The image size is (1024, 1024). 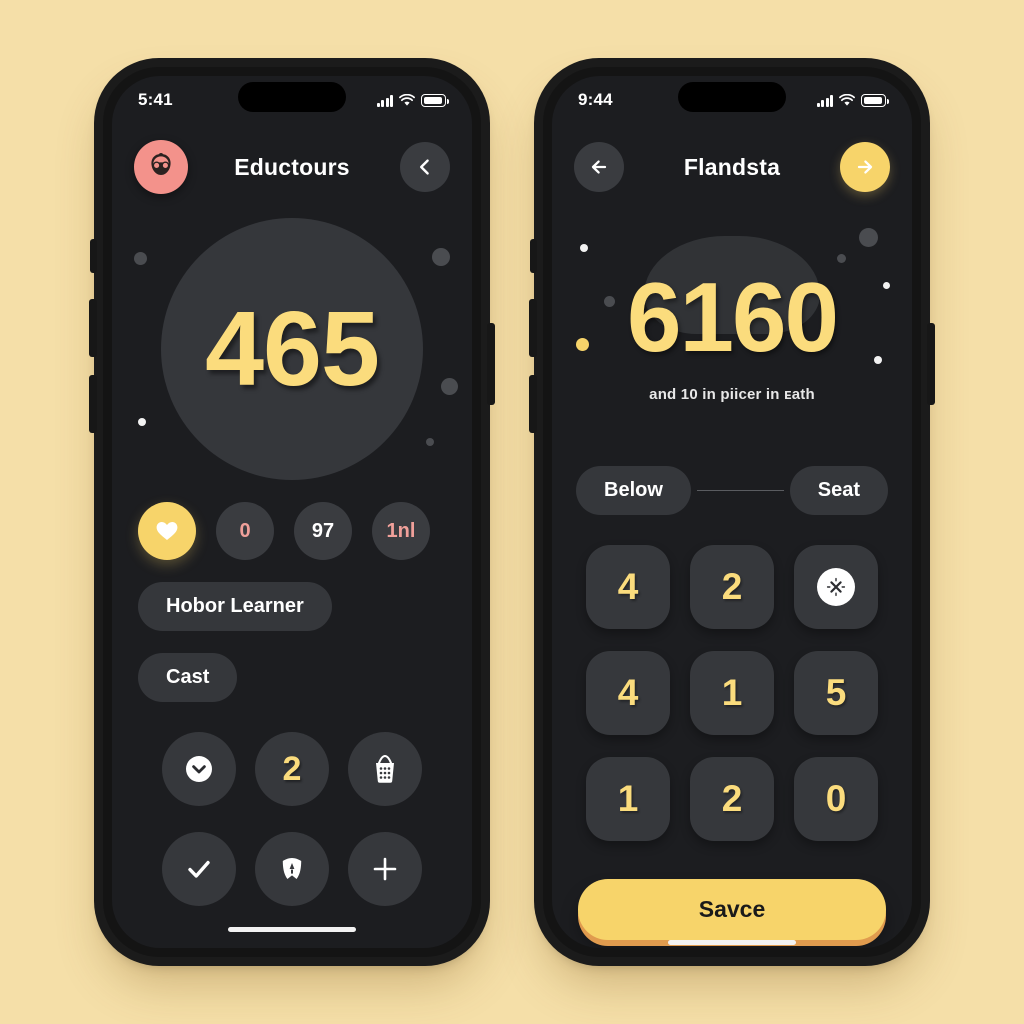 What do you see at coordinates (161, 164) in the screenshot?
I see `avatar-bearded-face-icon` at bounding box center [161, 164].